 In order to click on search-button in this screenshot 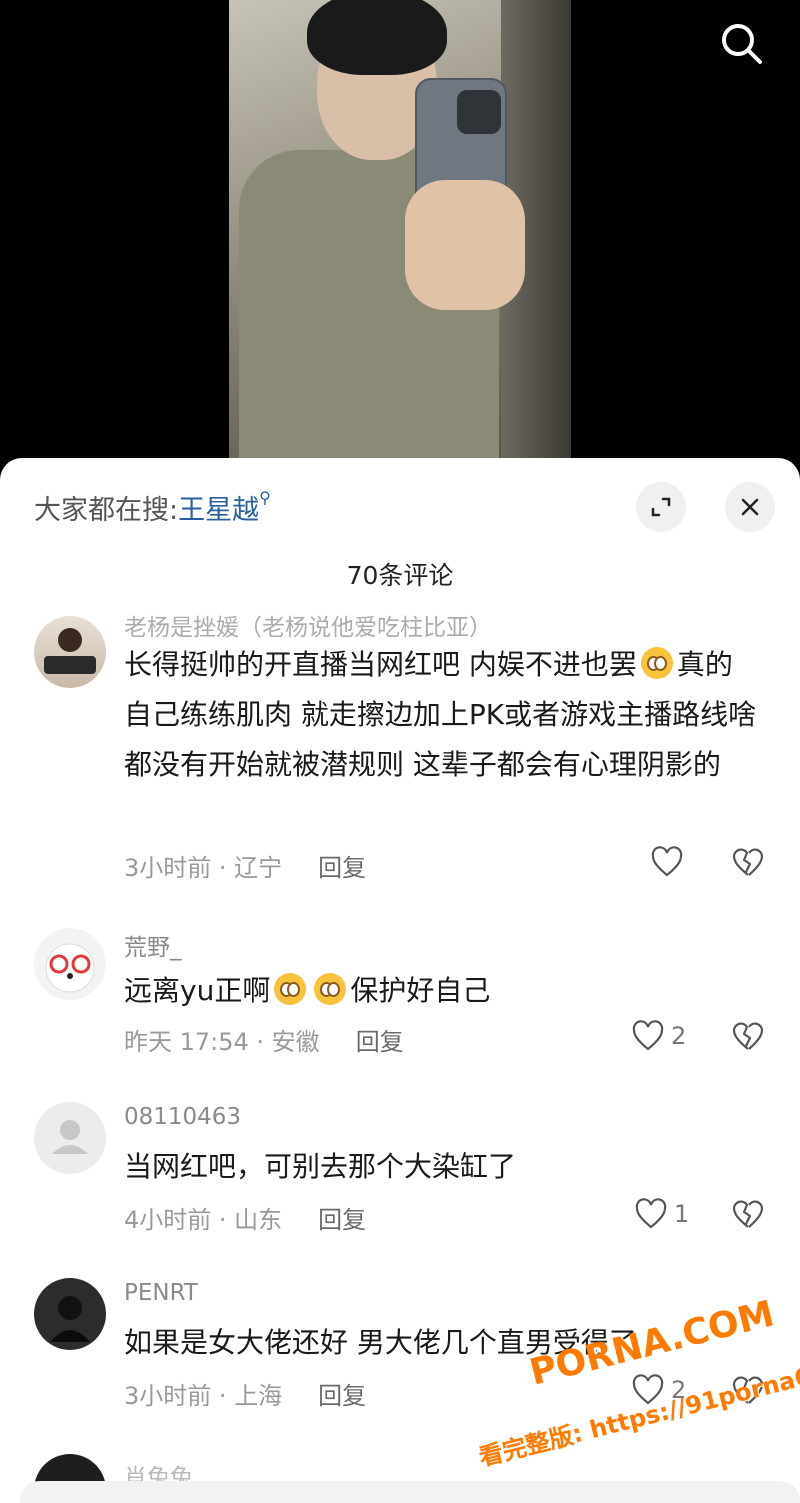, I will do `click(742, 44)`.